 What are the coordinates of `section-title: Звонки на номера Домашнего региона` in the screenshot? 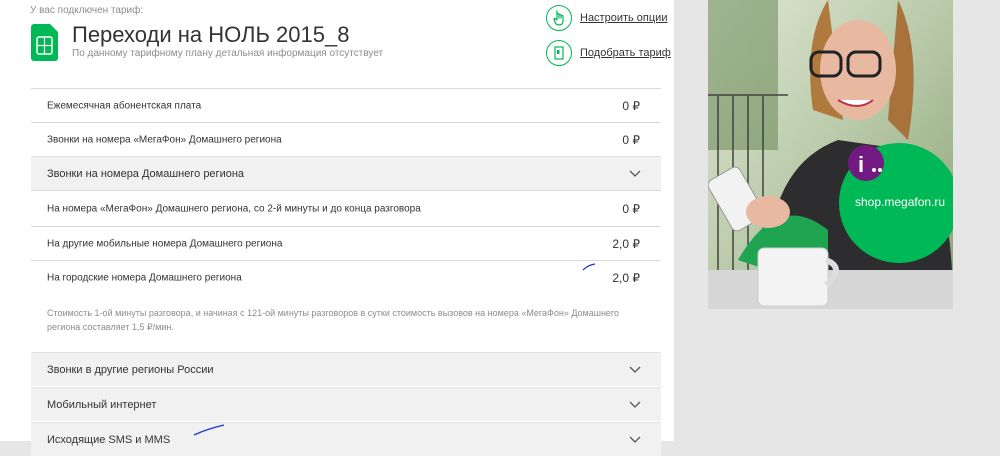 It's located at (146, 173).